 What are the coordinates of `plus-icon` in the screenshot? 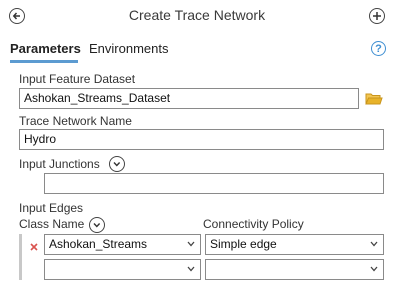 It's located at (377, 16).